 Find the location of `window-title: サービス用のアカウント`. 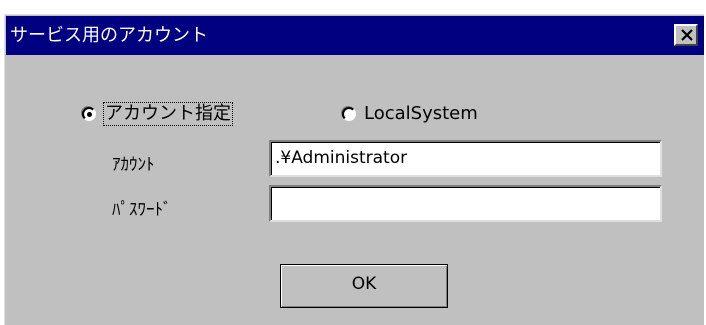

window-title: サービス用のアカウント is located at coordinates (109, 35).